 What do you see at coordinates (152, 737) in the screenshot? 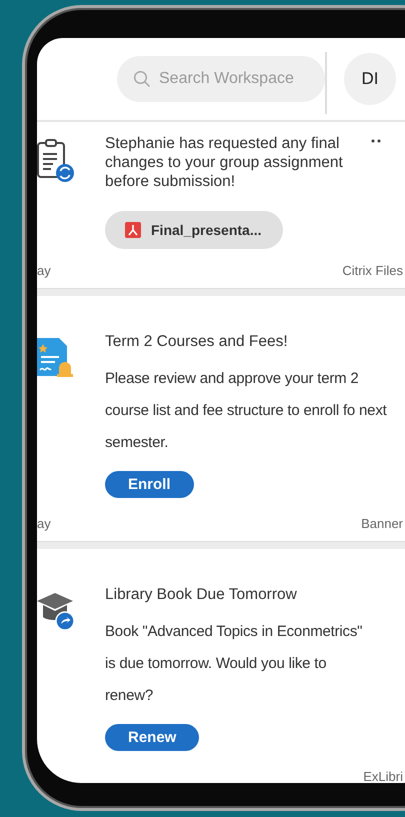
I see `action-button: Renew` at bounding box center [152, 737].